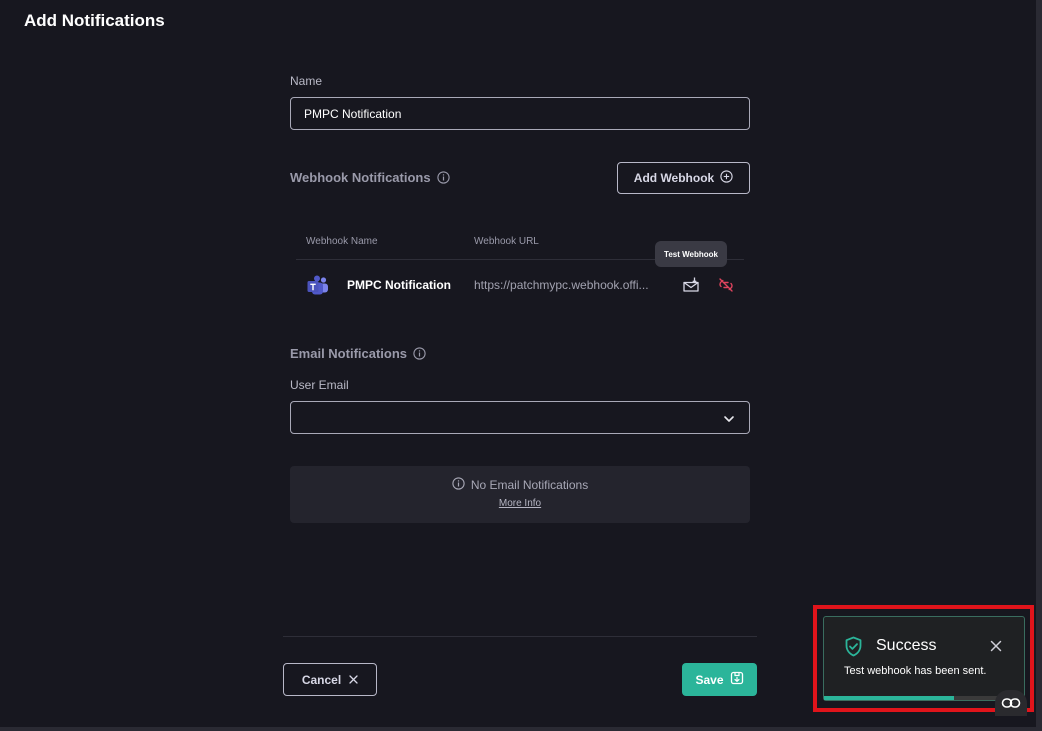  I want to click on vertical-scrollbar, so click(1039, 365).